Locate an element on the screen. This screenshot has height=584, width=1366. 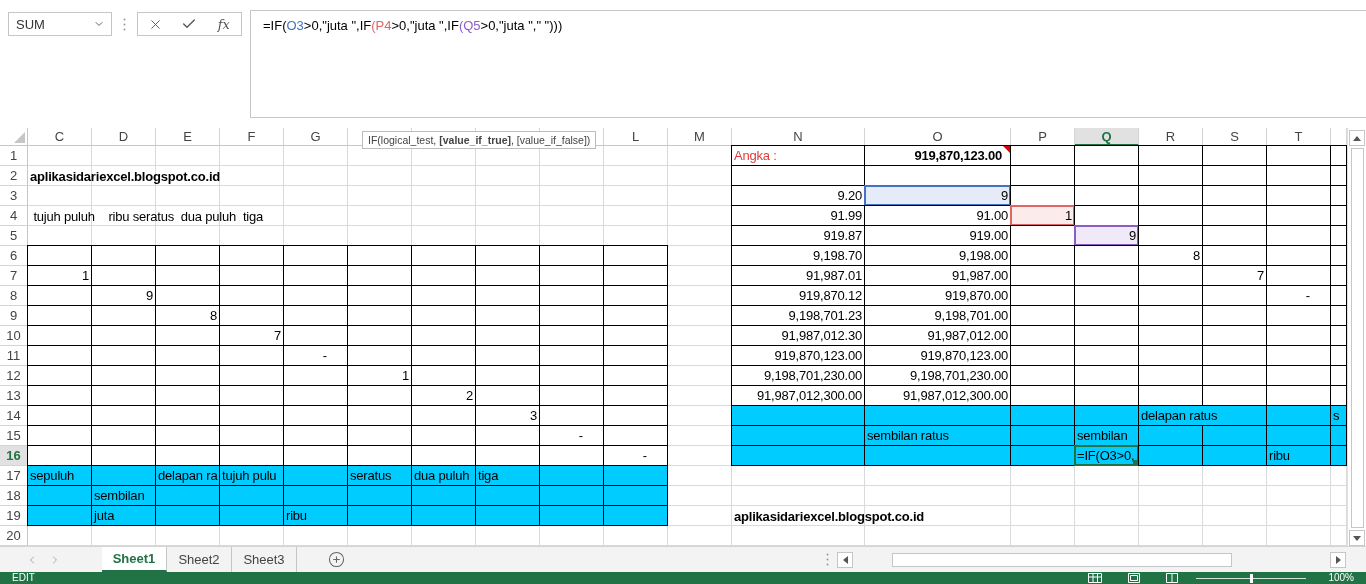
cell-text: 91,987.01 is located at coordinates (833, 276).